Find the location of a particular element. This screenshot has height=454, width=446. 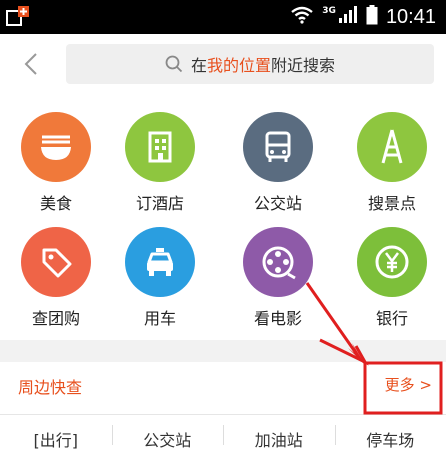

category-label: 订酒店 is located at coordinates (159, 203).